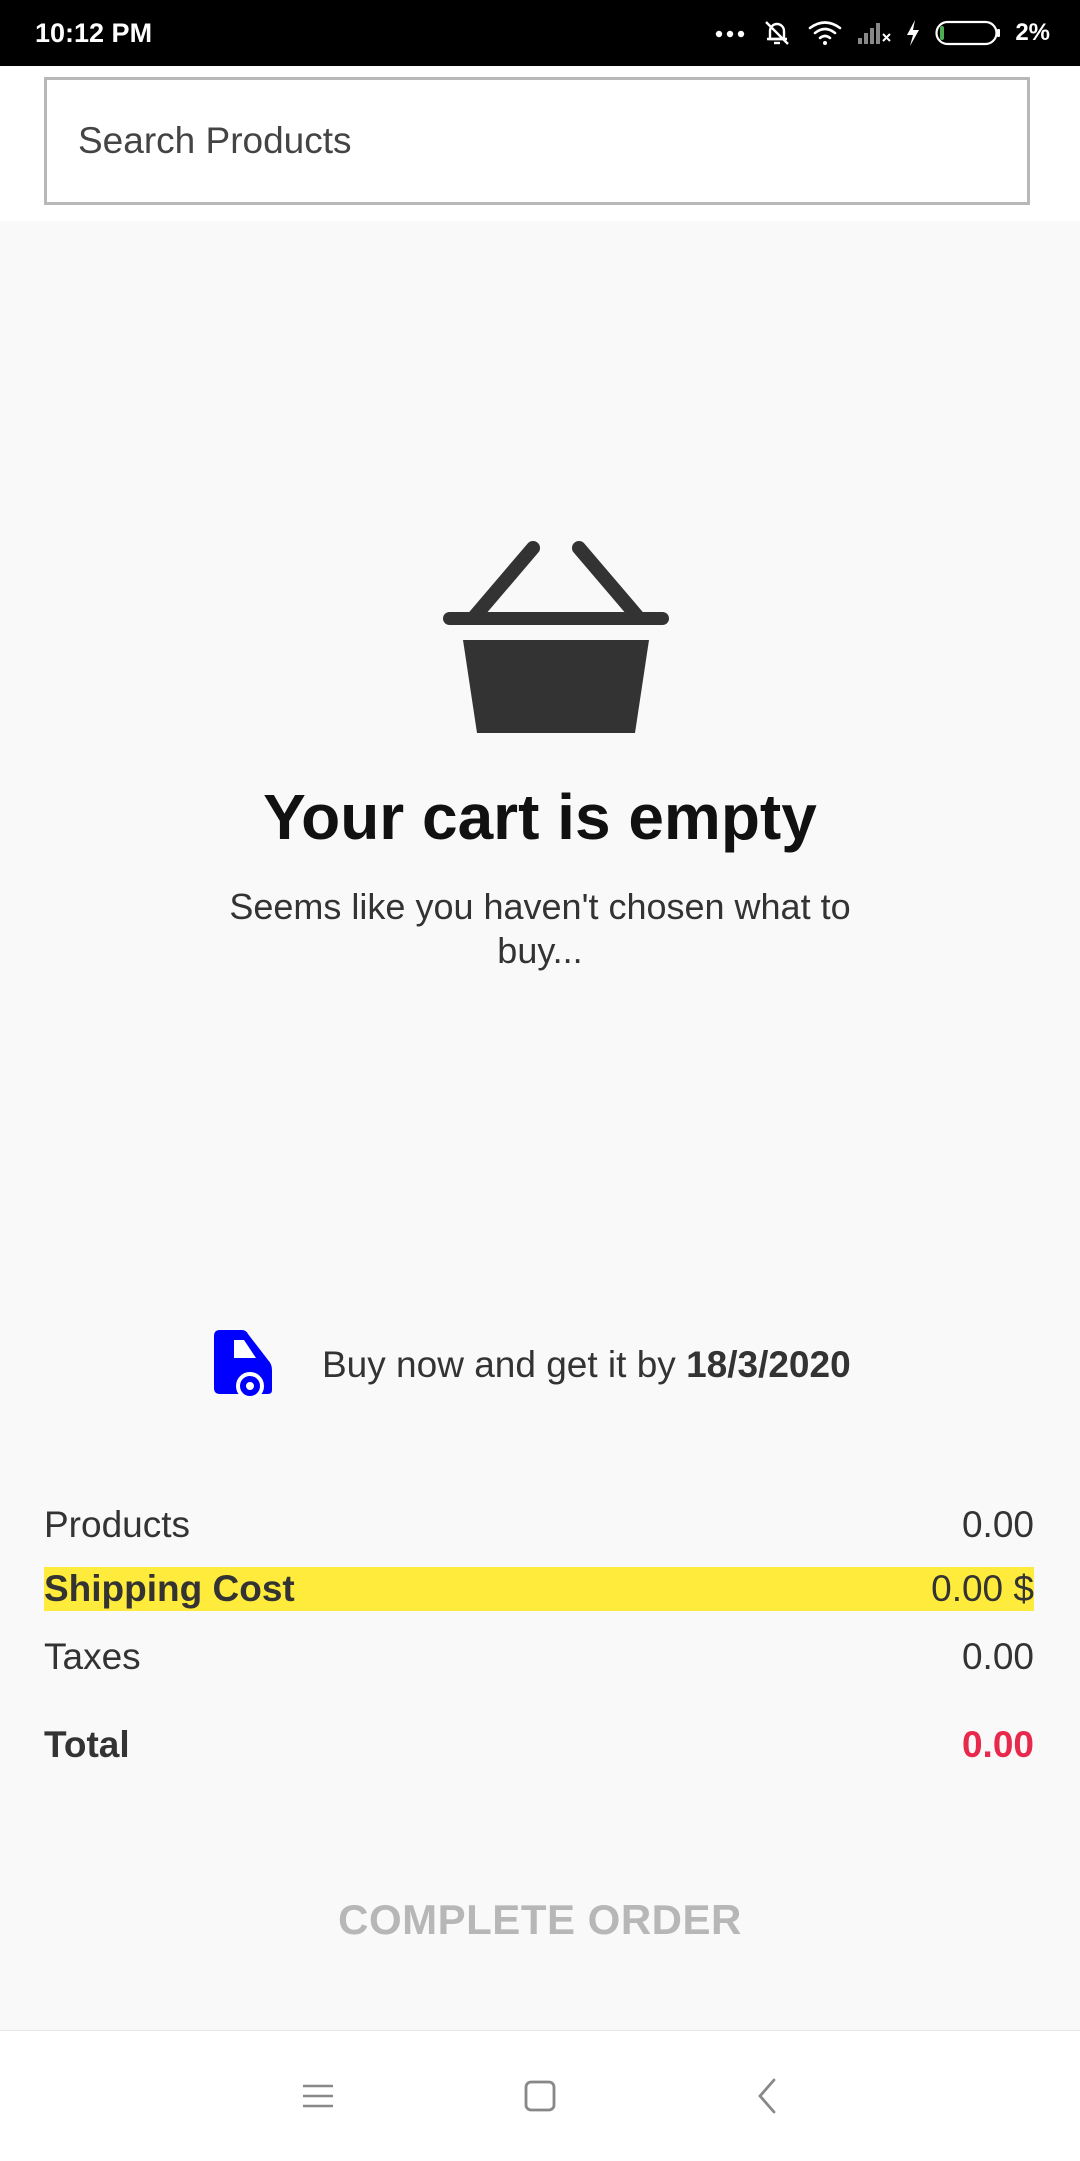  What do you see at coordinates (169, 1588) in the screenshot?
I see `shipping-label: Shipping Cost` at bounding box center [169, 1588].